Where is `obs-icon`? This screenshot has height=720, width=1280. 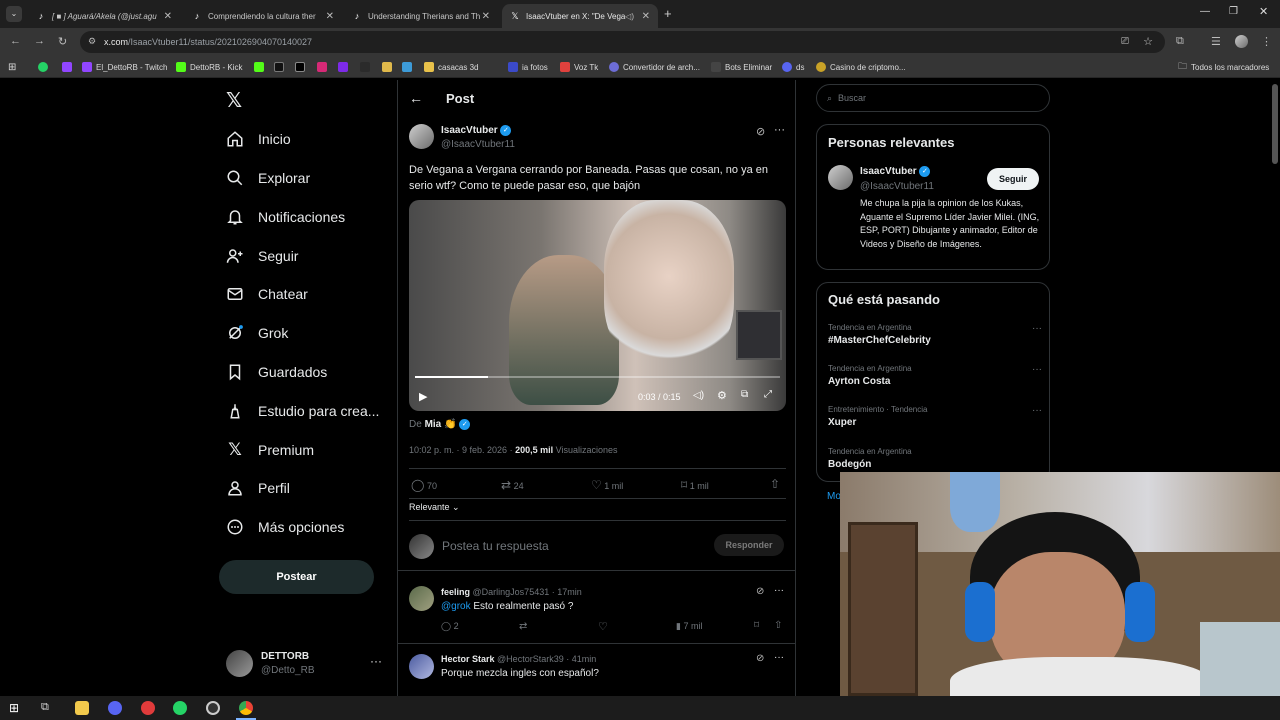 obs-icon is located at coordinates (213, 708).